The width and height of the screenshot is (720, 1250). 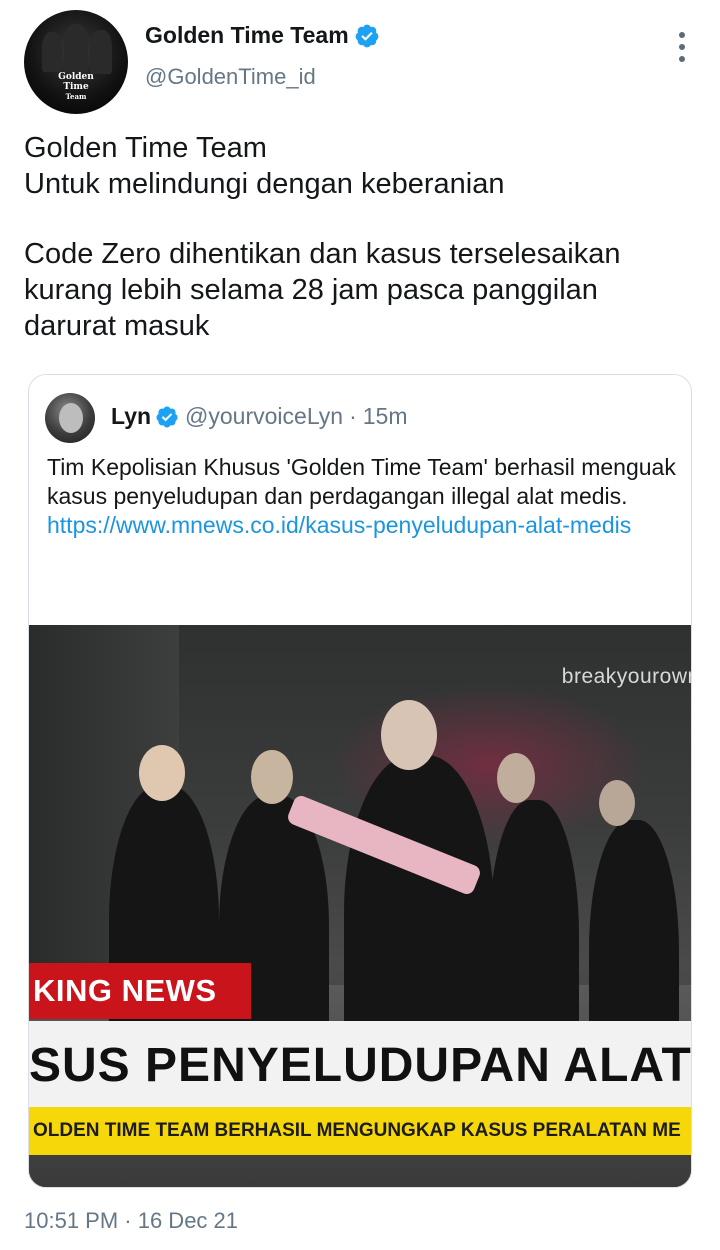 What do you see at coordinates (76, 86) in the screenshot?
I see `avatar-logo: Golden Time Team` at bounding box center [76, 86].